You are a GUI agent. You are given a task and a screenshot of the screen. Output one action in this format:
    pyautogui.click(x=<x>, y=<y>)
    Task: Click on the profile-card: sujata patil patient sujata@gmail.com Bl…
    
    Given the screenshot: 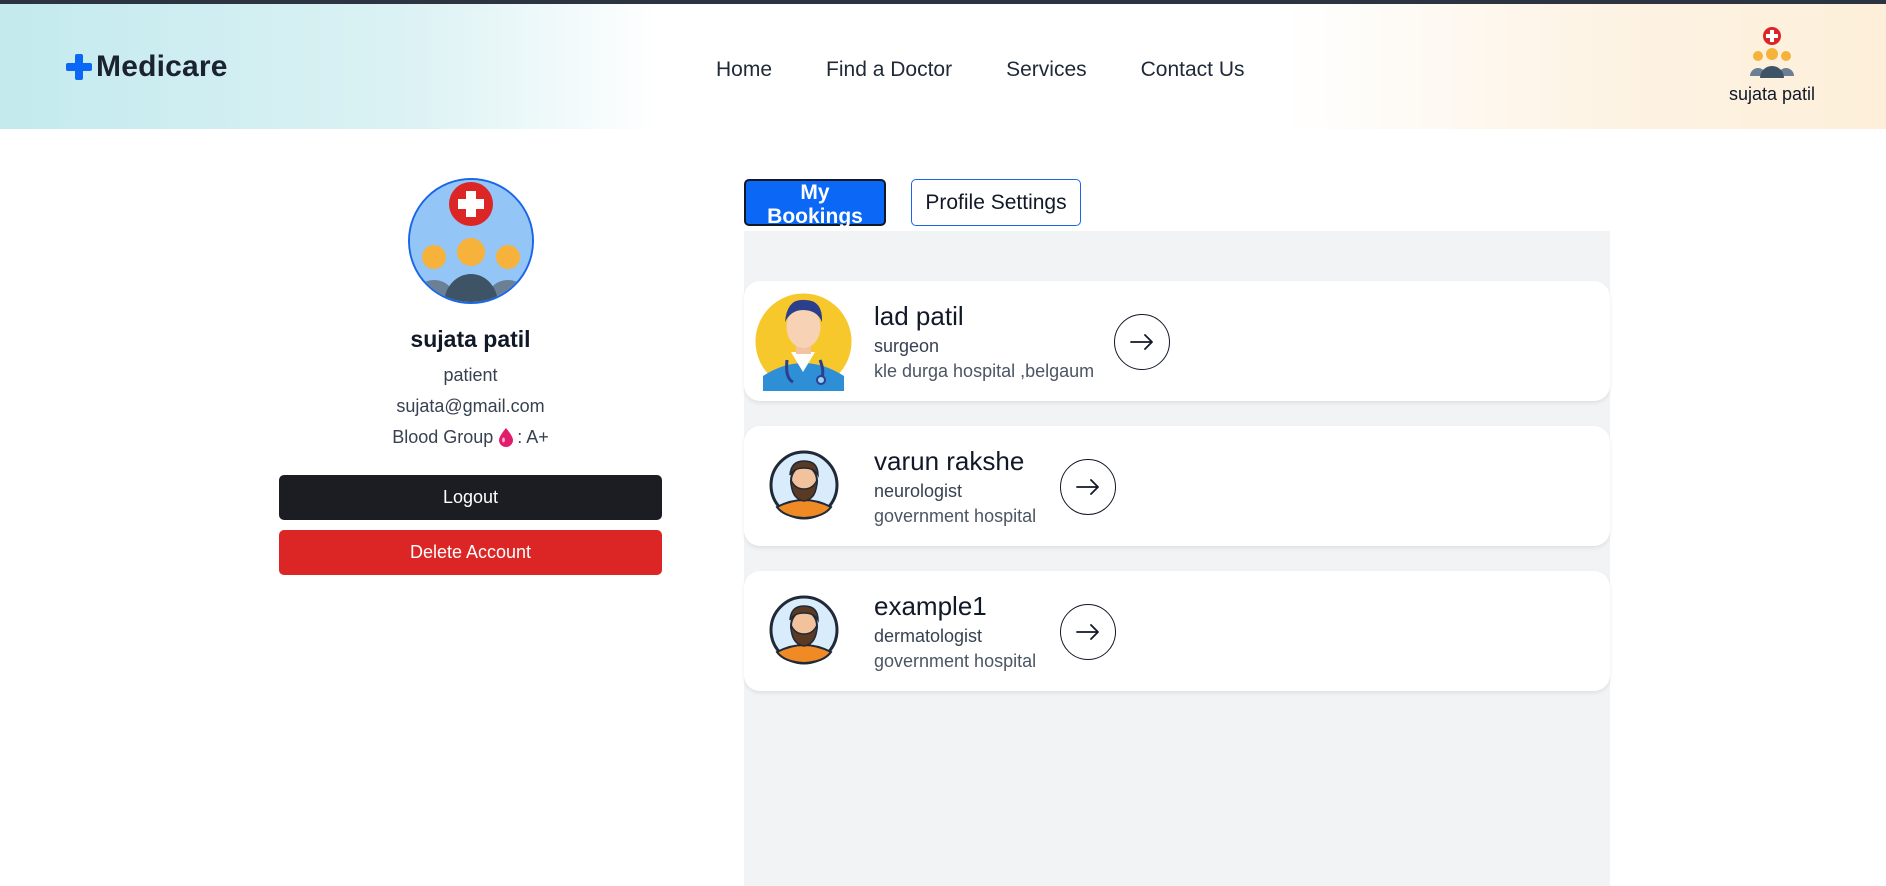 What is the action you would take?
    pyautogui.click(x=470, y=376)
    